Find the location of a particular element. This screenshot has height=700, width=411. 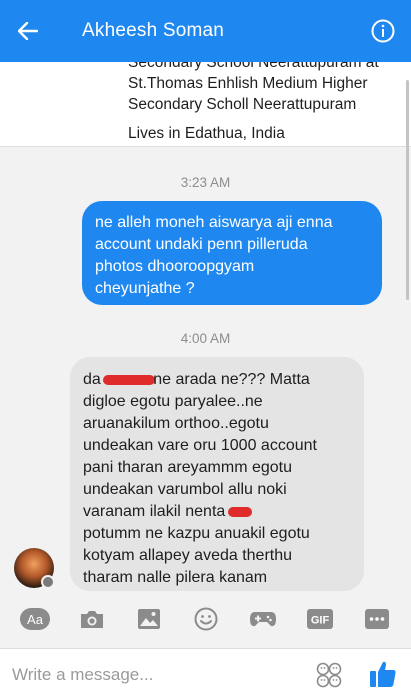

gallery-button is located at coordinates (149, 619).